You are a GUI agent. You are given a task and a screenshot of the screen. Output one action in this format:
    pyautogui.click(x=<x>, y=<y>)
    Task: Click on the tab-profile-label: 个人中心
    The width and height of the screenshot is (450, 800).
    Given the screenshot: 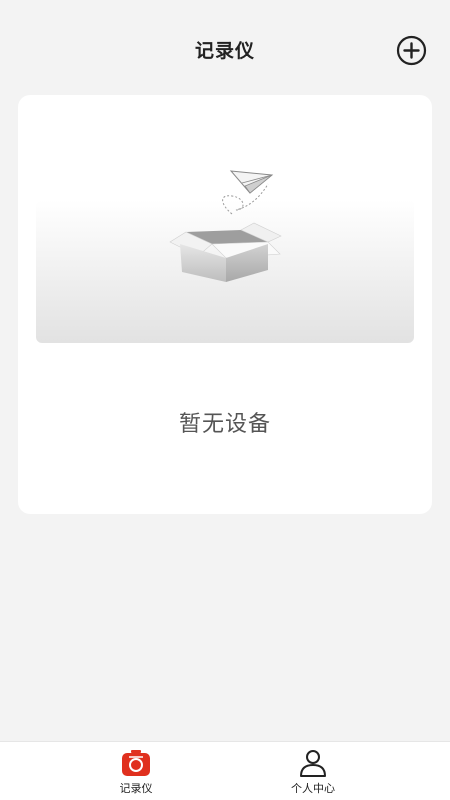 What is the action you would take?
    pyautogui.click(x=313, y=788)
    